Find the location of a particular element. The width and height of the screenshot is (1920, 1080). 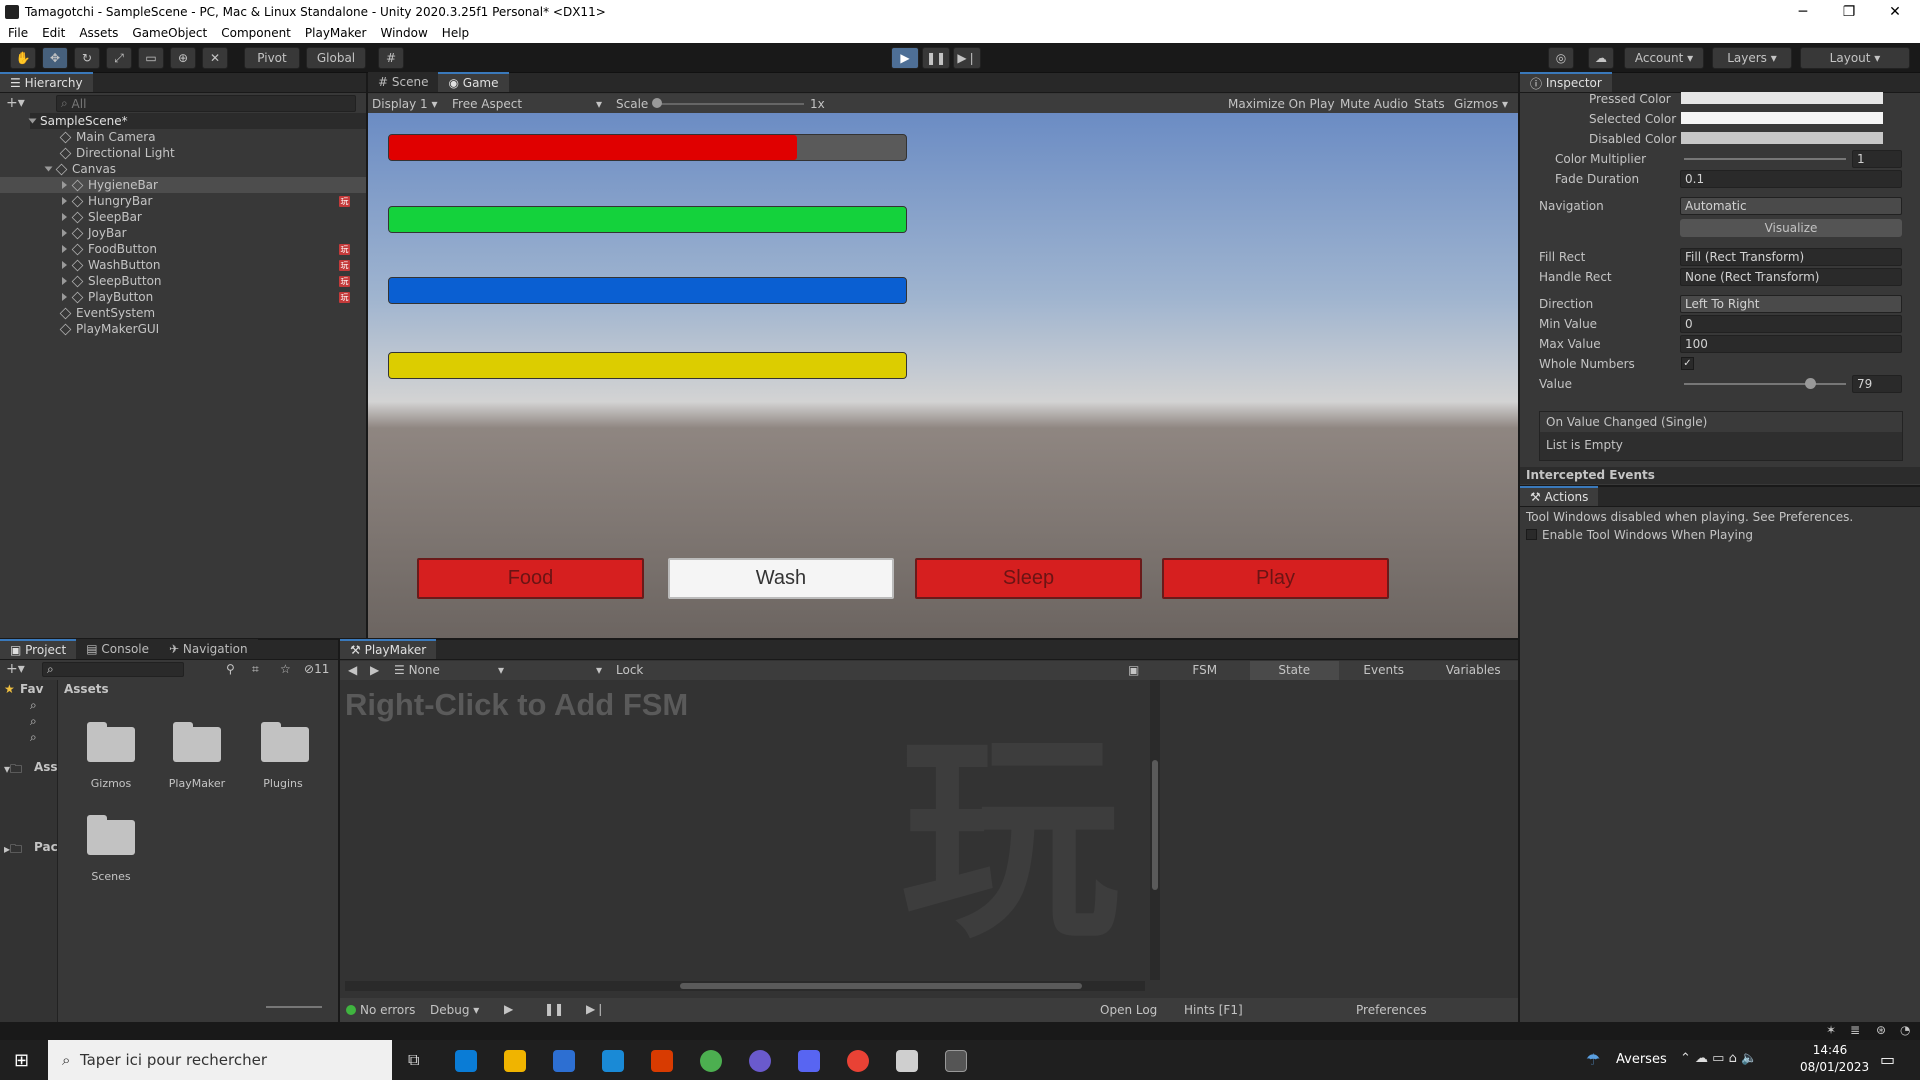

scale-slider-handle is located at coordinates (657, 103).